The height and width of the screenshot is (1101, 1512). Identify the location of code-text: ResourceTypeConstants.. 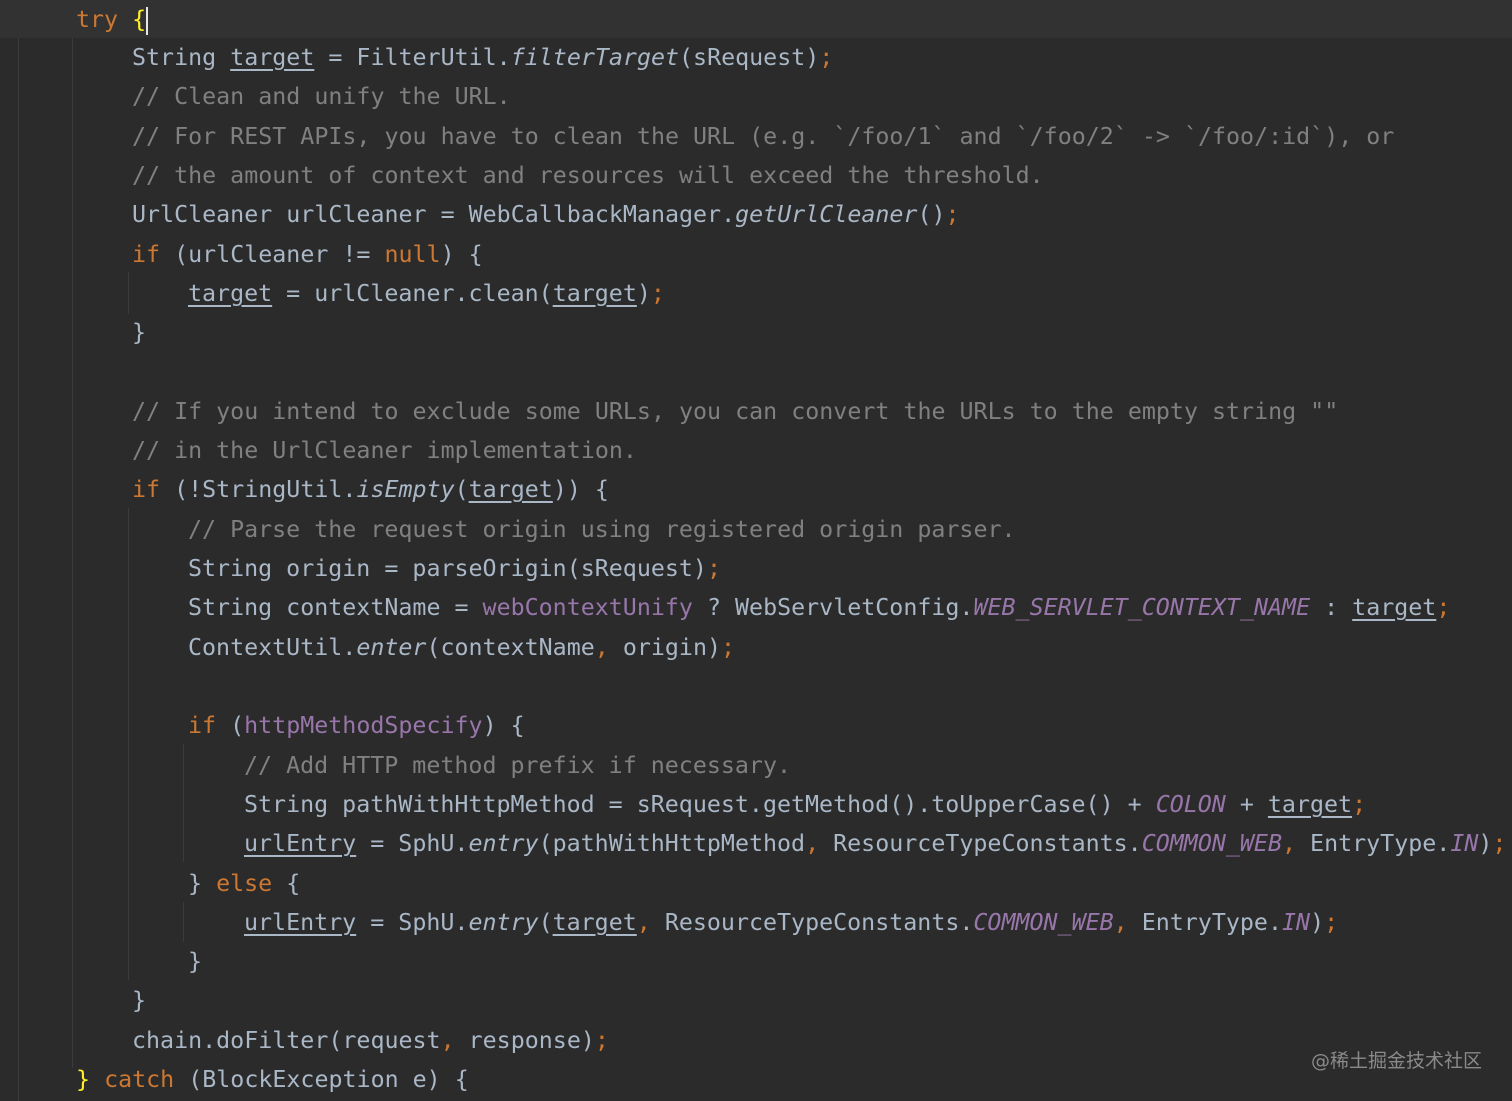
(812, 922).